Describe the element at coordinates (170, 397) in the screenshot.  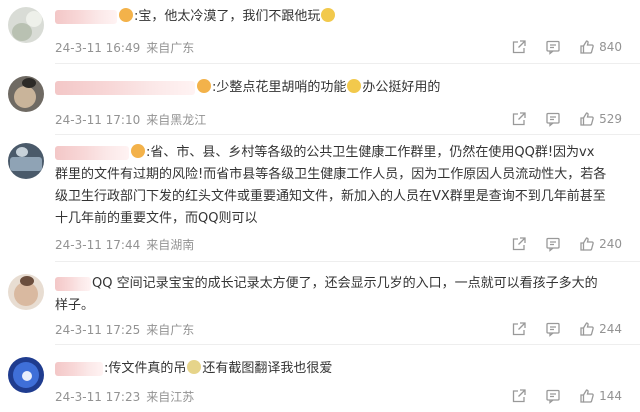
I see `location: 来自江苏` at that location.